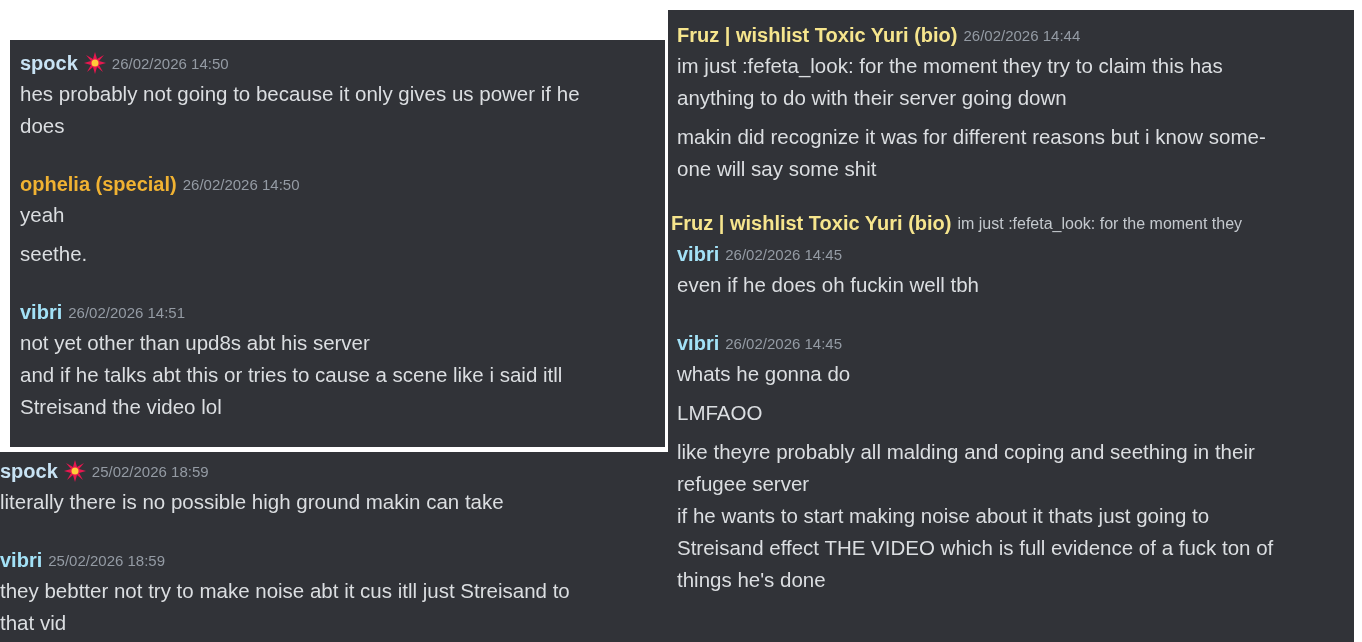  What do you see at coordinates (1100, 223) in the screenshot?
I see `reply-preview: im just :fefeta_look: for the moment they` at bounding box center [1100, 223].